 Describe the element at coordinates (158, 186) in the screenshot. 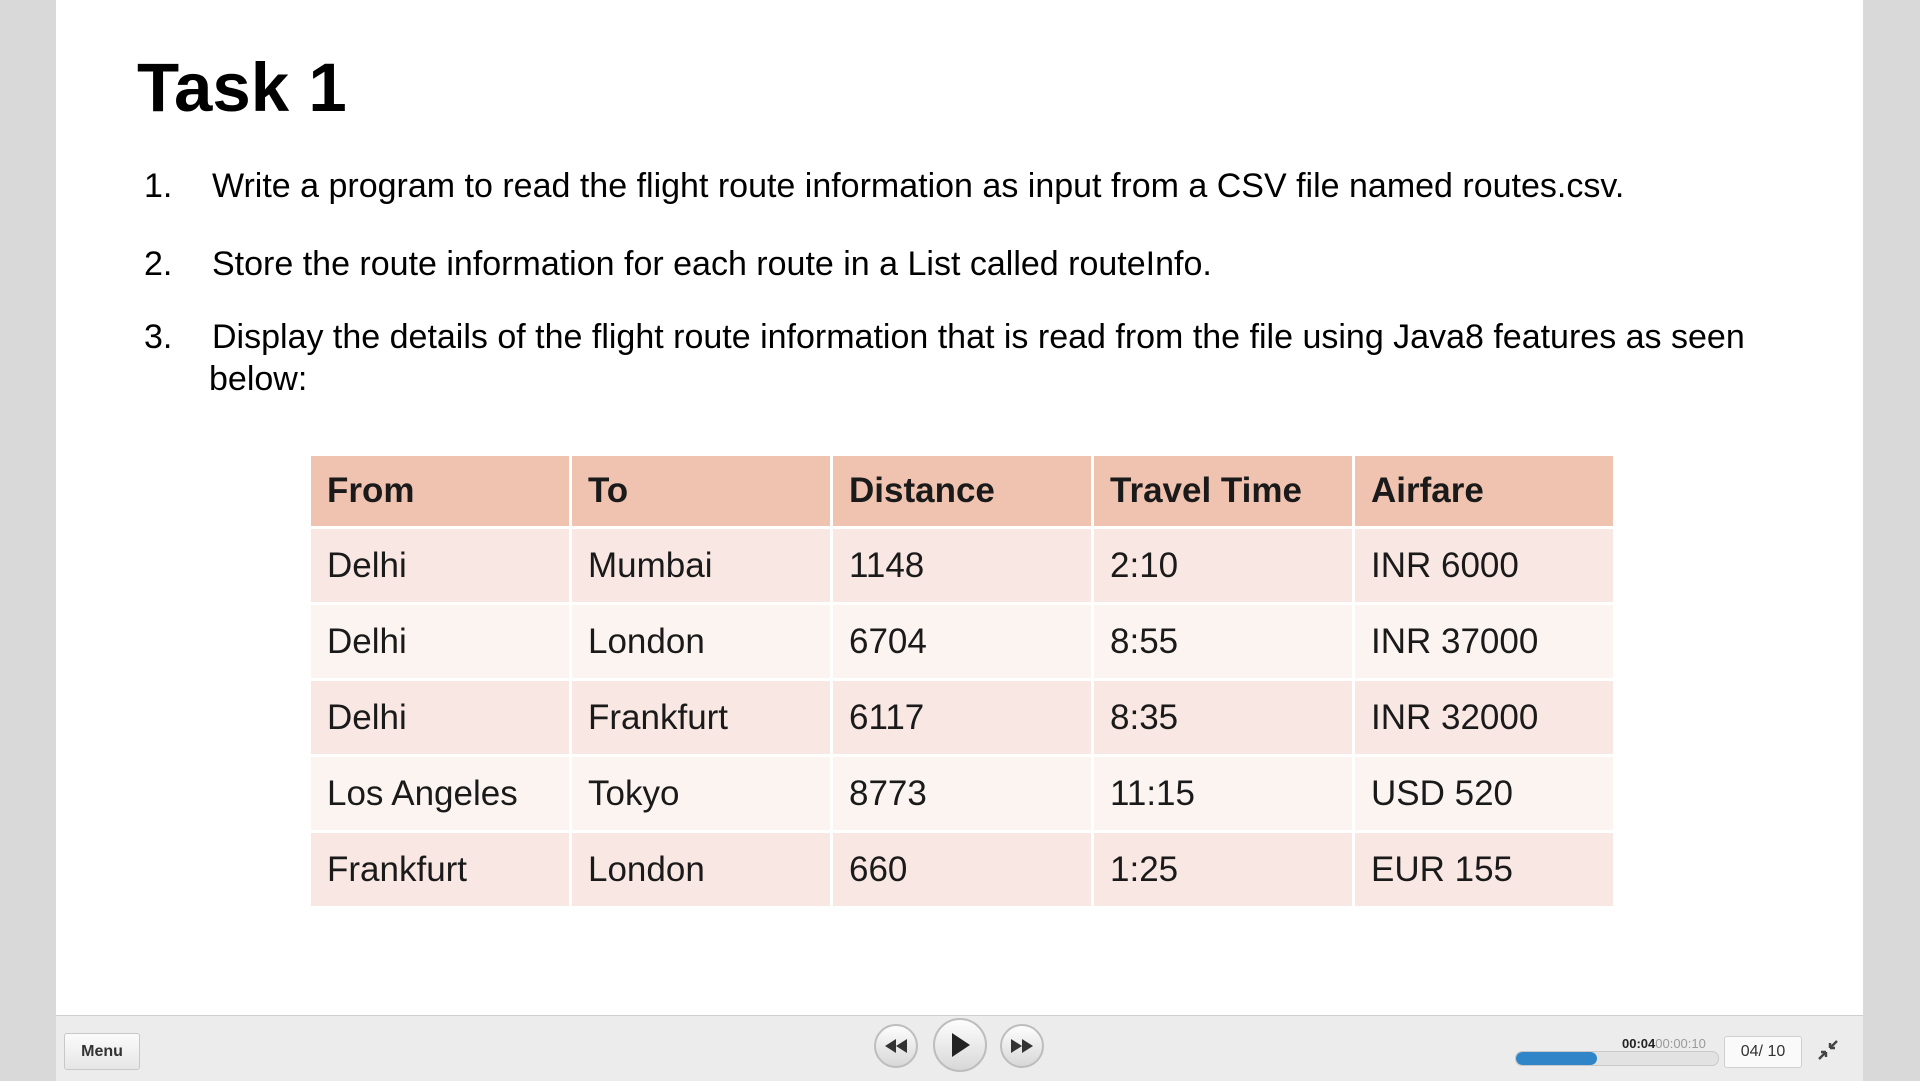

I see `task-number: 1.` at that location.